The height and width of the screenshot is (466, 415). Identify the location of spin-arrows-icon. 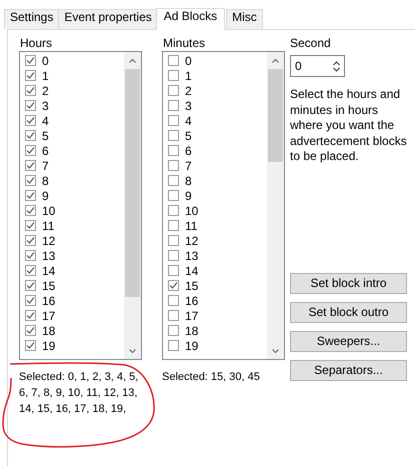
(336, 66).